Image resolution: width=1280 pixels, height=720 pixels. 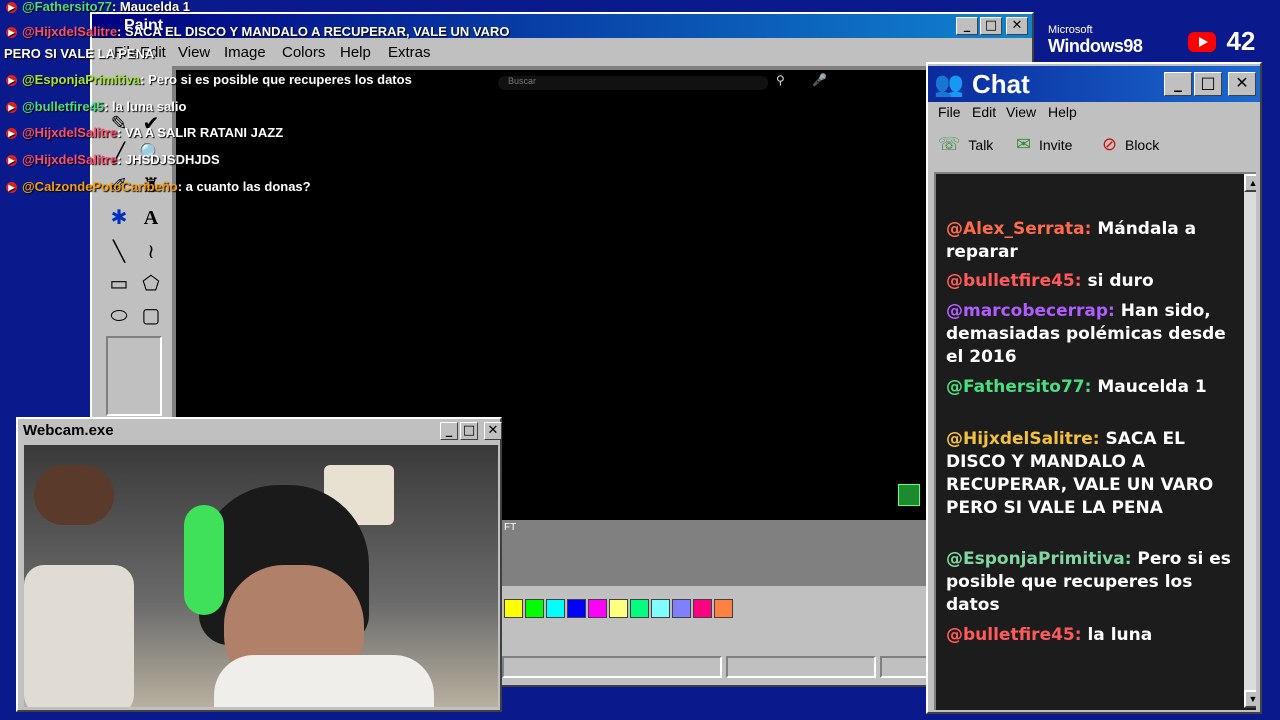 What do you see at coordinates (1250, 183) in the screenshot?
I see `scroll-up-button: ▲` at bounding box center [1250, 183].